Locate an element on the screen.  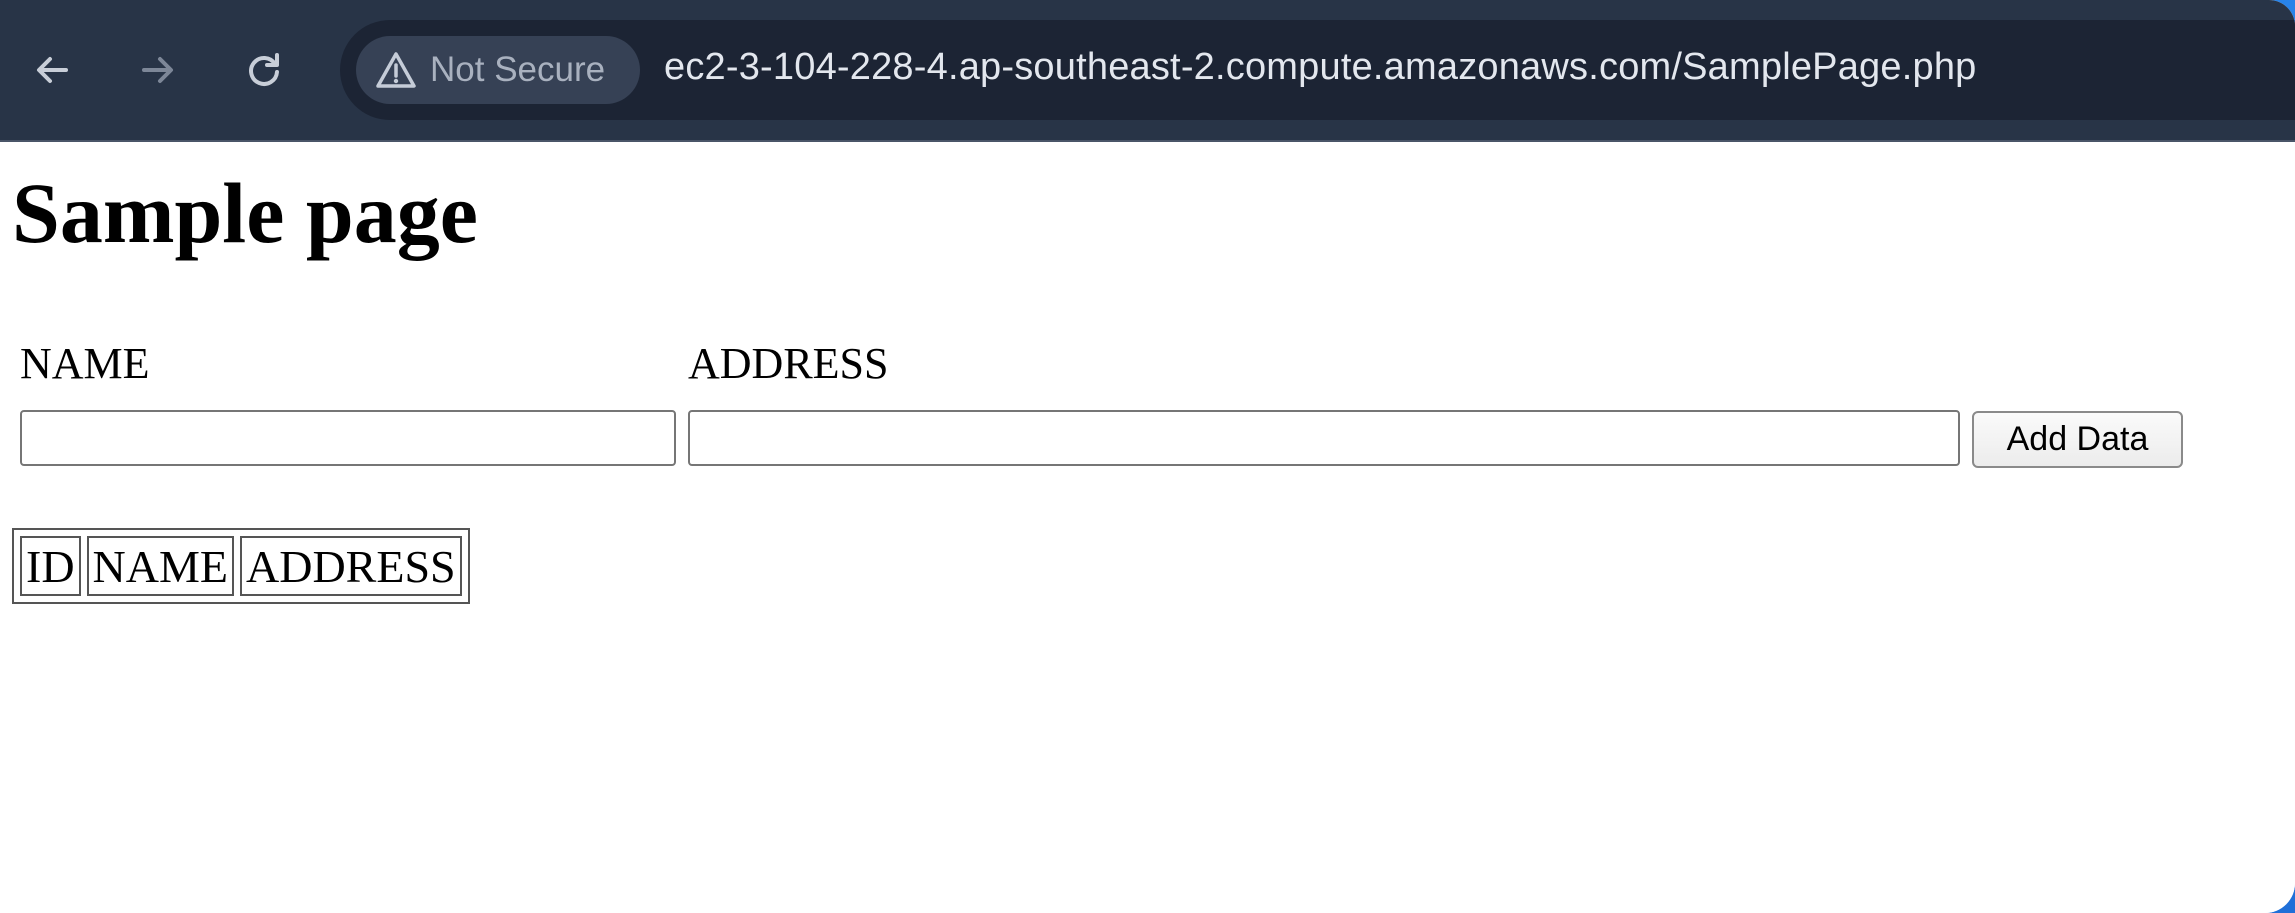
reload-button is located at coordinates (264, 70).